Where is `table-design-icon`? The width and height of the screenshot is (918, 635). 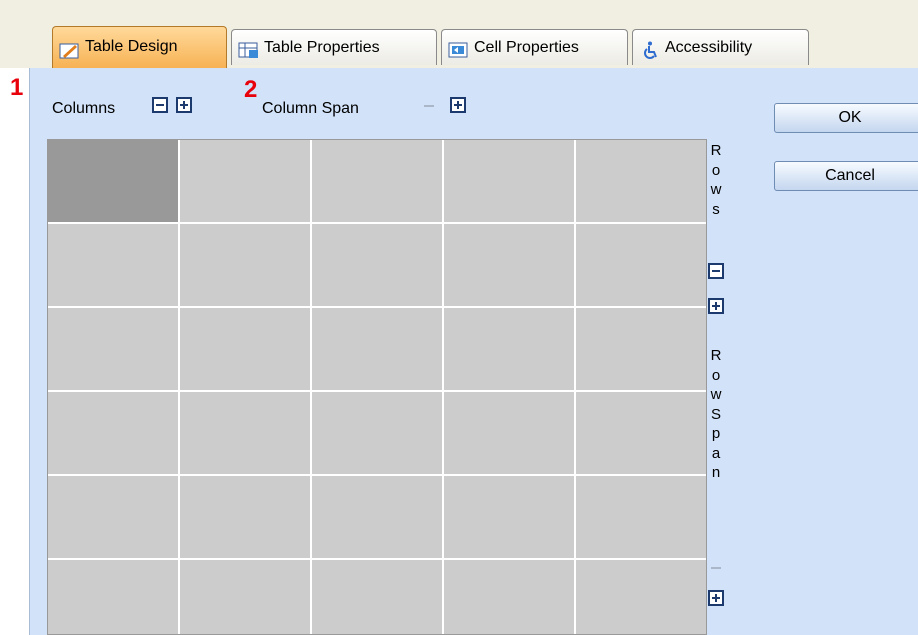
table-design-icon is located at coordinates (70, 47).